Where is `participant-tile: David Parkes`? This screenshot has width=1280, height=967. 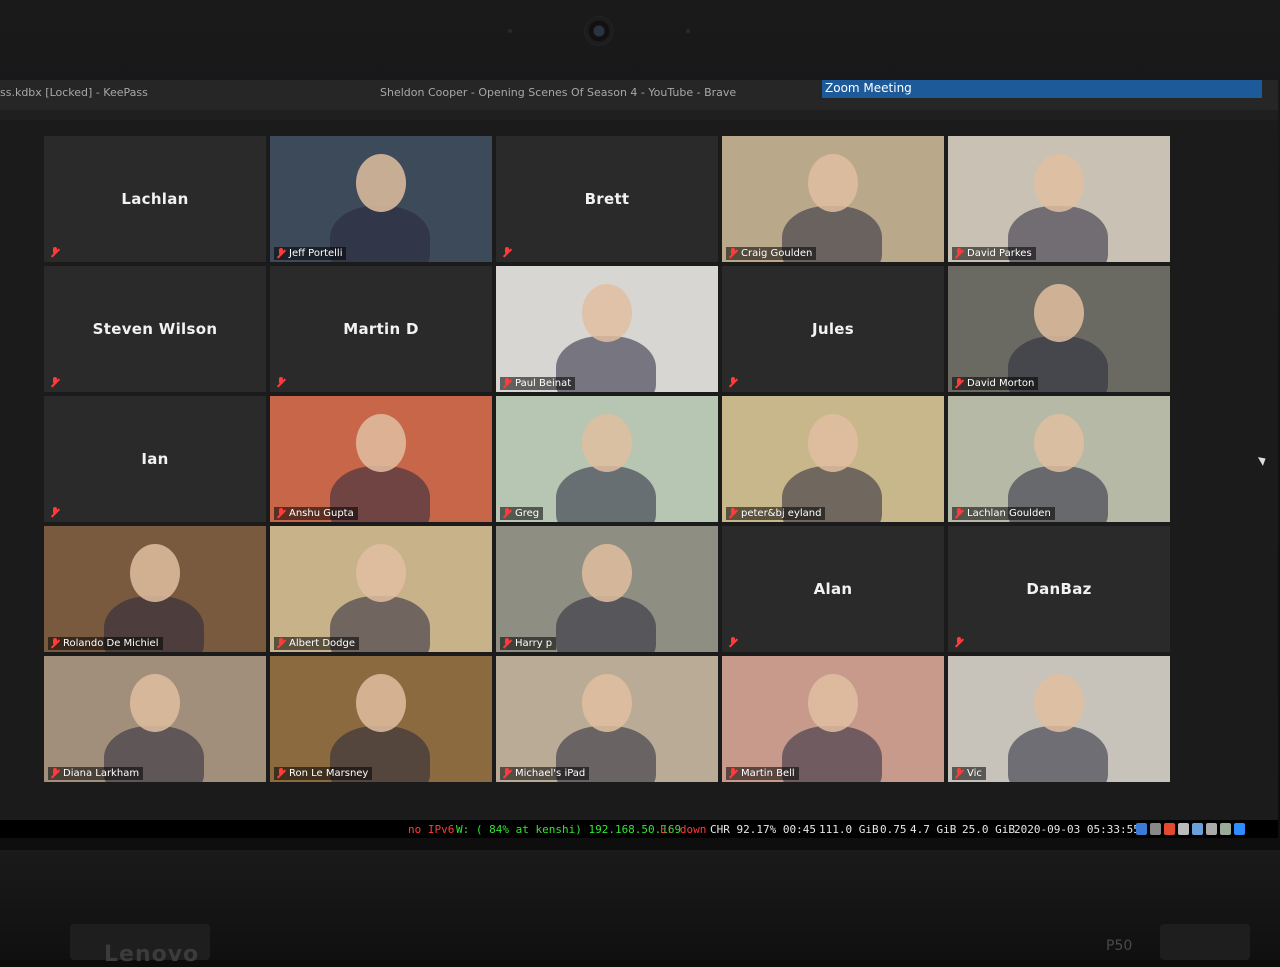 participant-tile: David Parkes is located at coordinates (1059, 199).